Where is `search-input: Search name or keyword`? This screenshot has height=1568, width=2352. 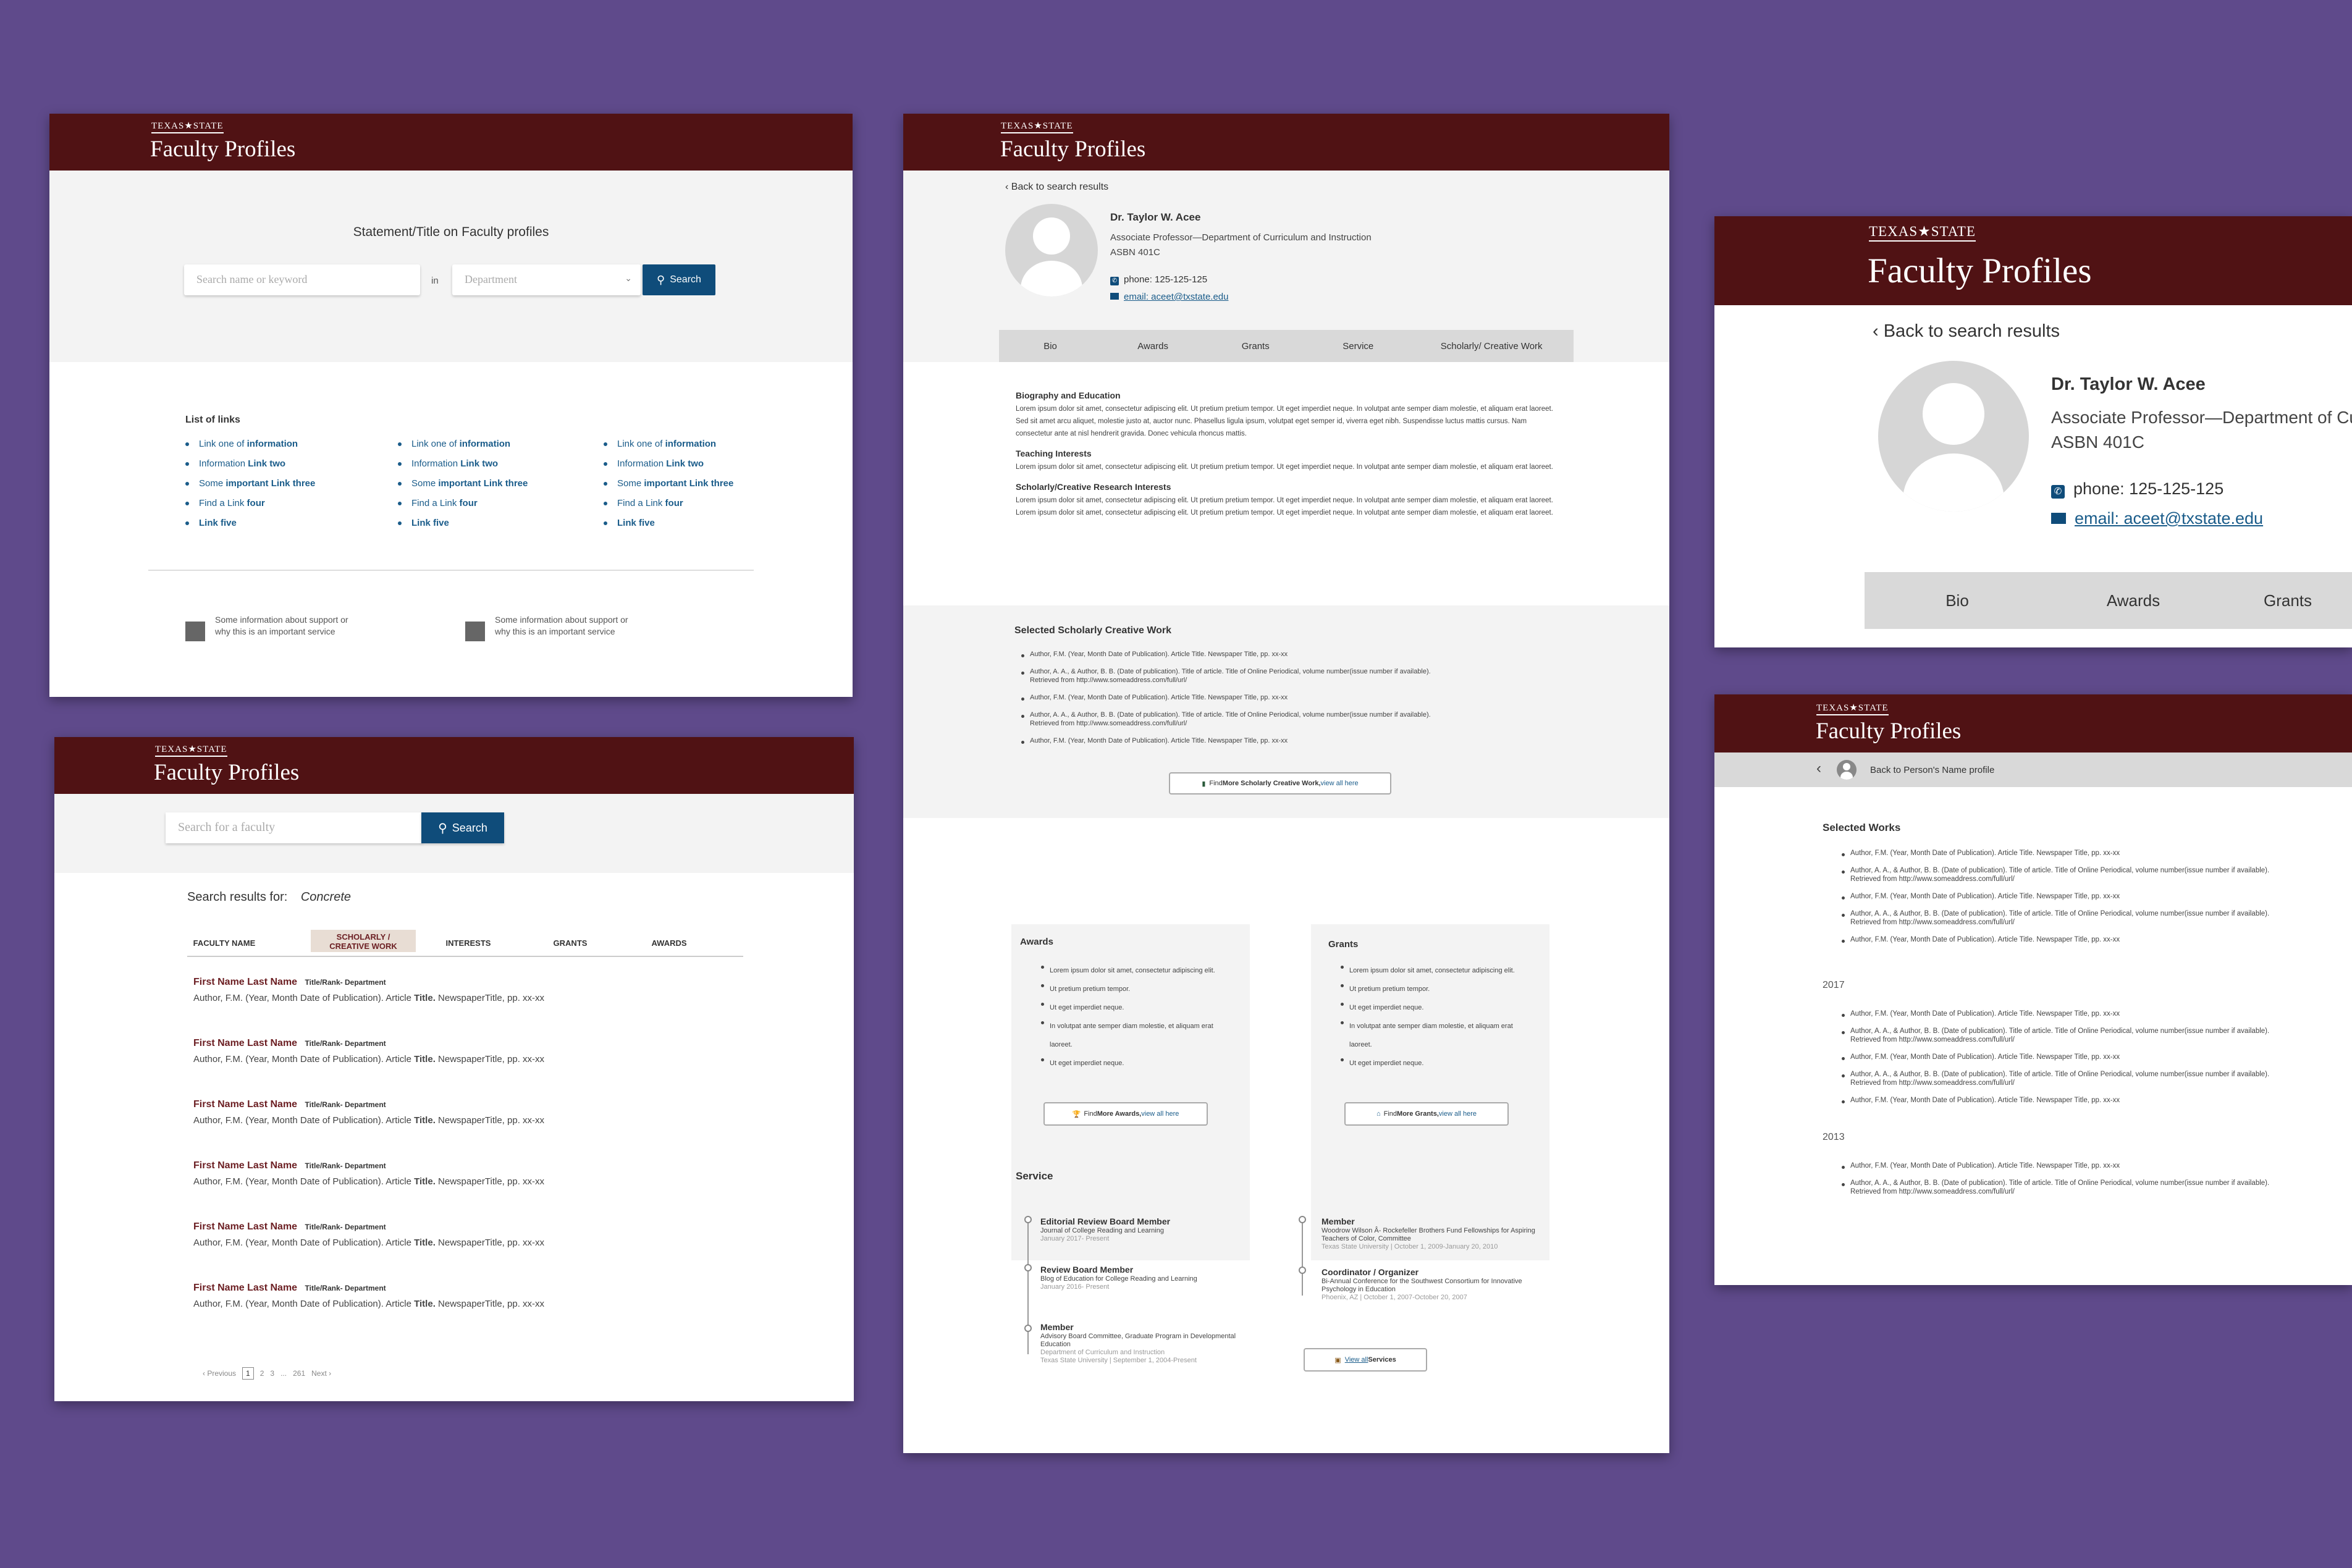 search-input: Search name or keyword is located at coordinates (302, 279).